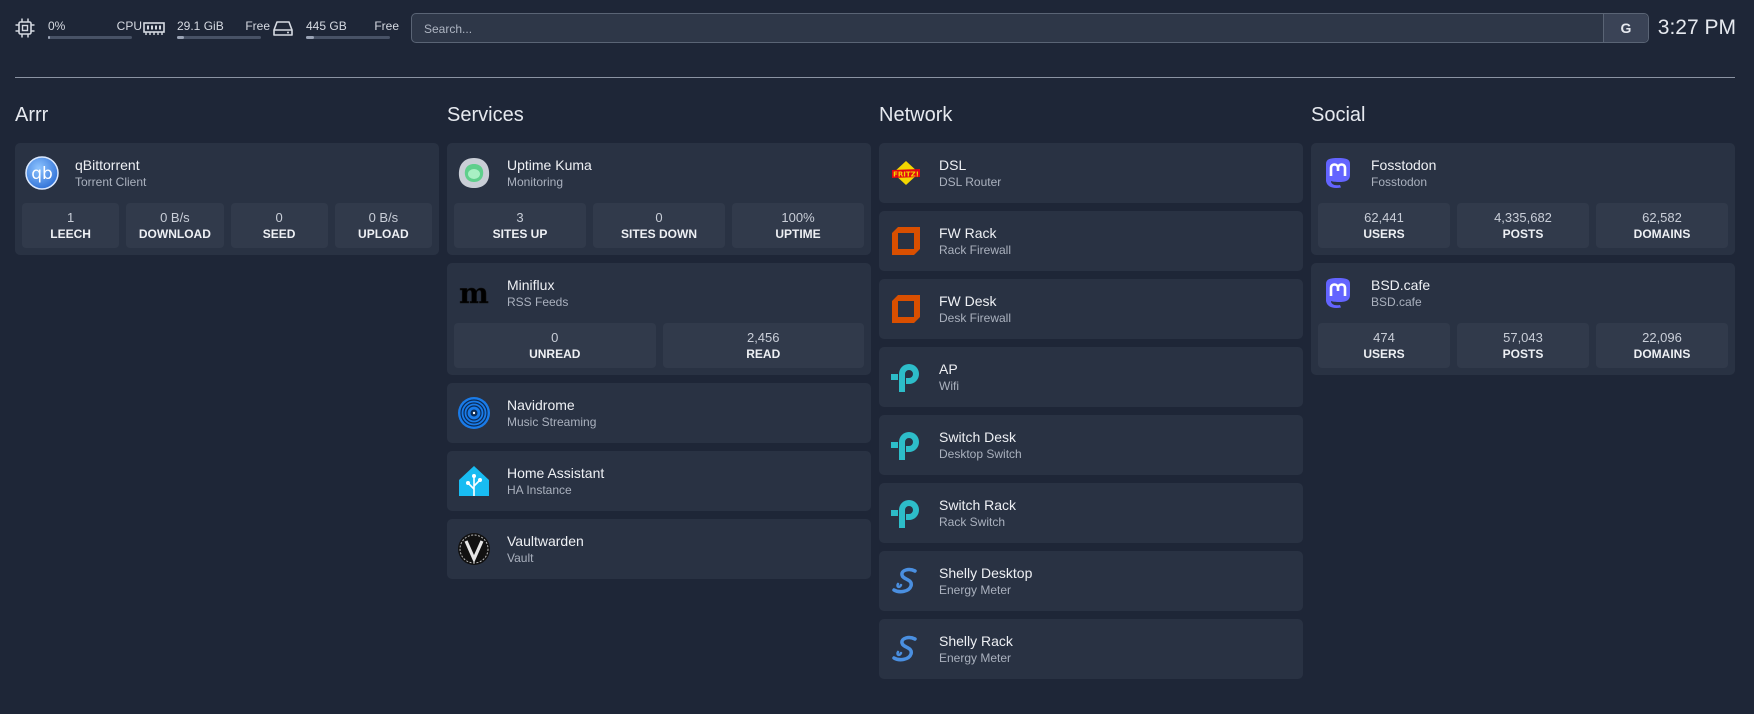  I want to click on stat-label: SITES UP, so click(520, 234).